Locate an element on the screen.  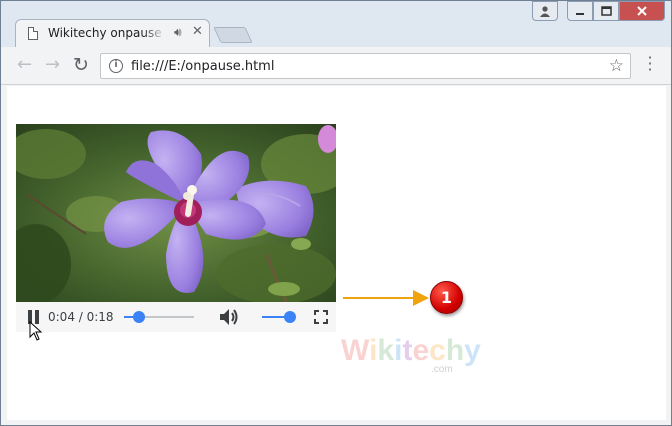
seek-slider is located at coordinates (159, 317).